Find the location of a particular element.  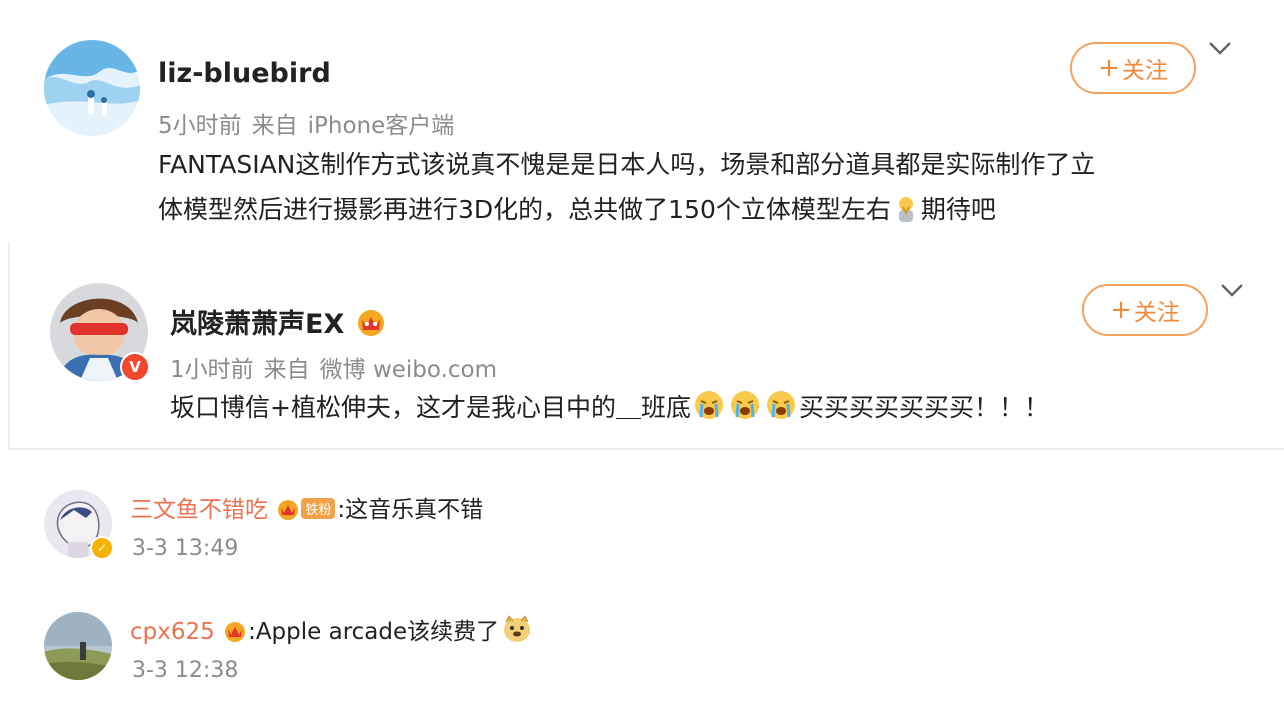

comment-row: cpx625 :Apple arcade该续费了 is located at coordinates (332, 631).